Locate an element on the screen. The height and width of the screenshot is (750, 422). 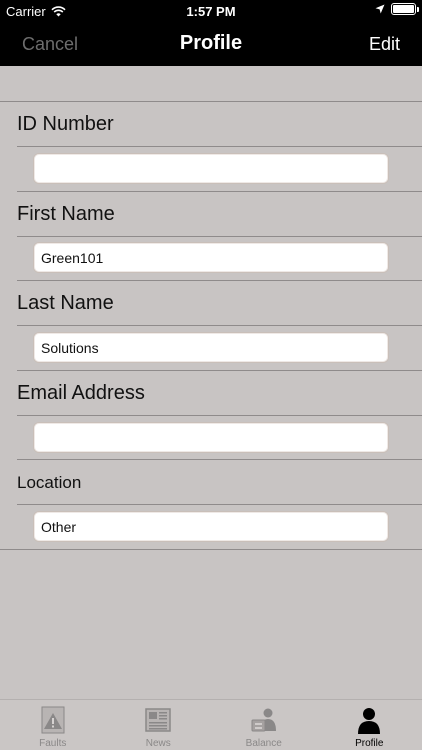
status-bar: Carrier 1:57 PM is located at coordinates (211, 11).